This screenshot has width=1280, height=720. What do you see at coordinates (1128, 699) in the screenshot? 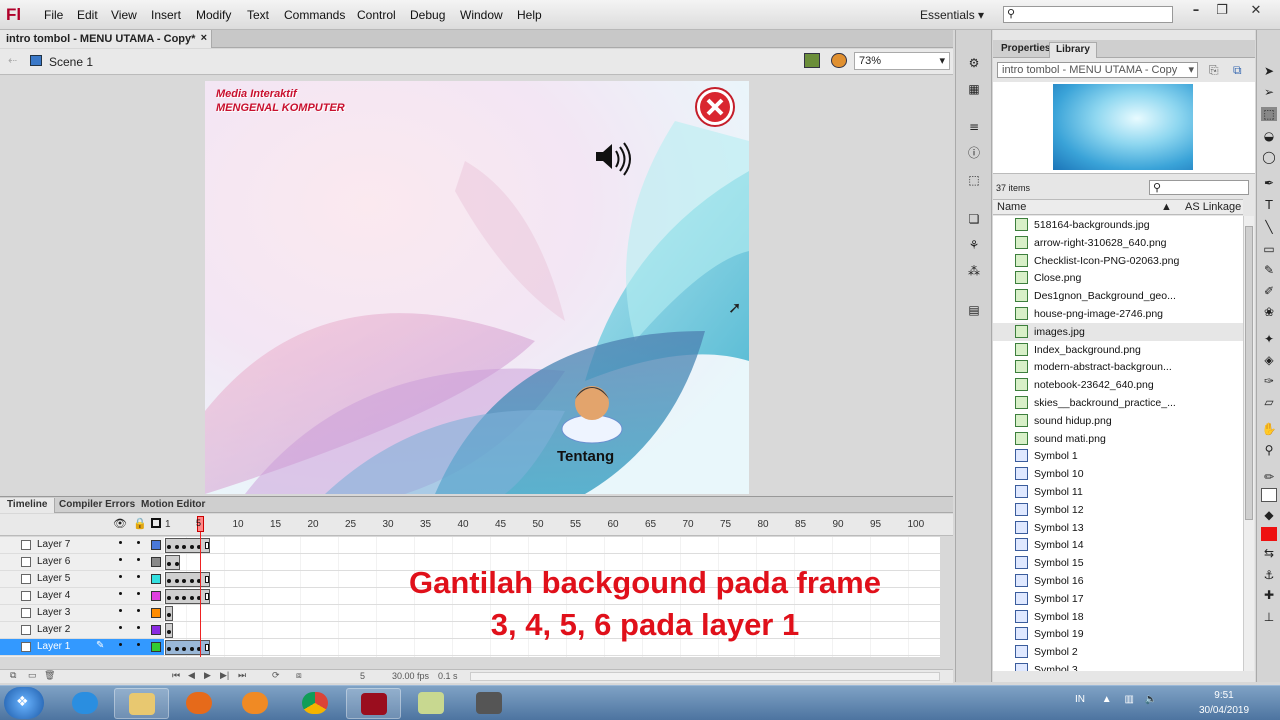
I see `network-icon: ▥` at bounding box center [1128, 699].